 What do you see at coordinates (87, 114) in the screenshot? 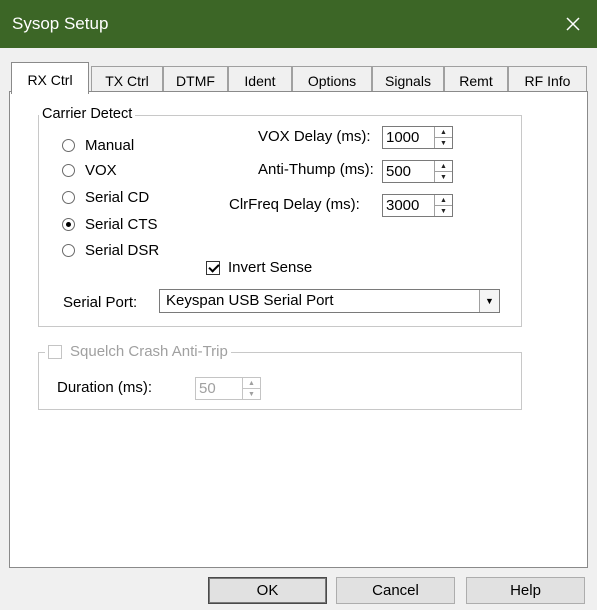
I see `carrier-detect-title: Carrier Detect` at bounding box center [87, 114].